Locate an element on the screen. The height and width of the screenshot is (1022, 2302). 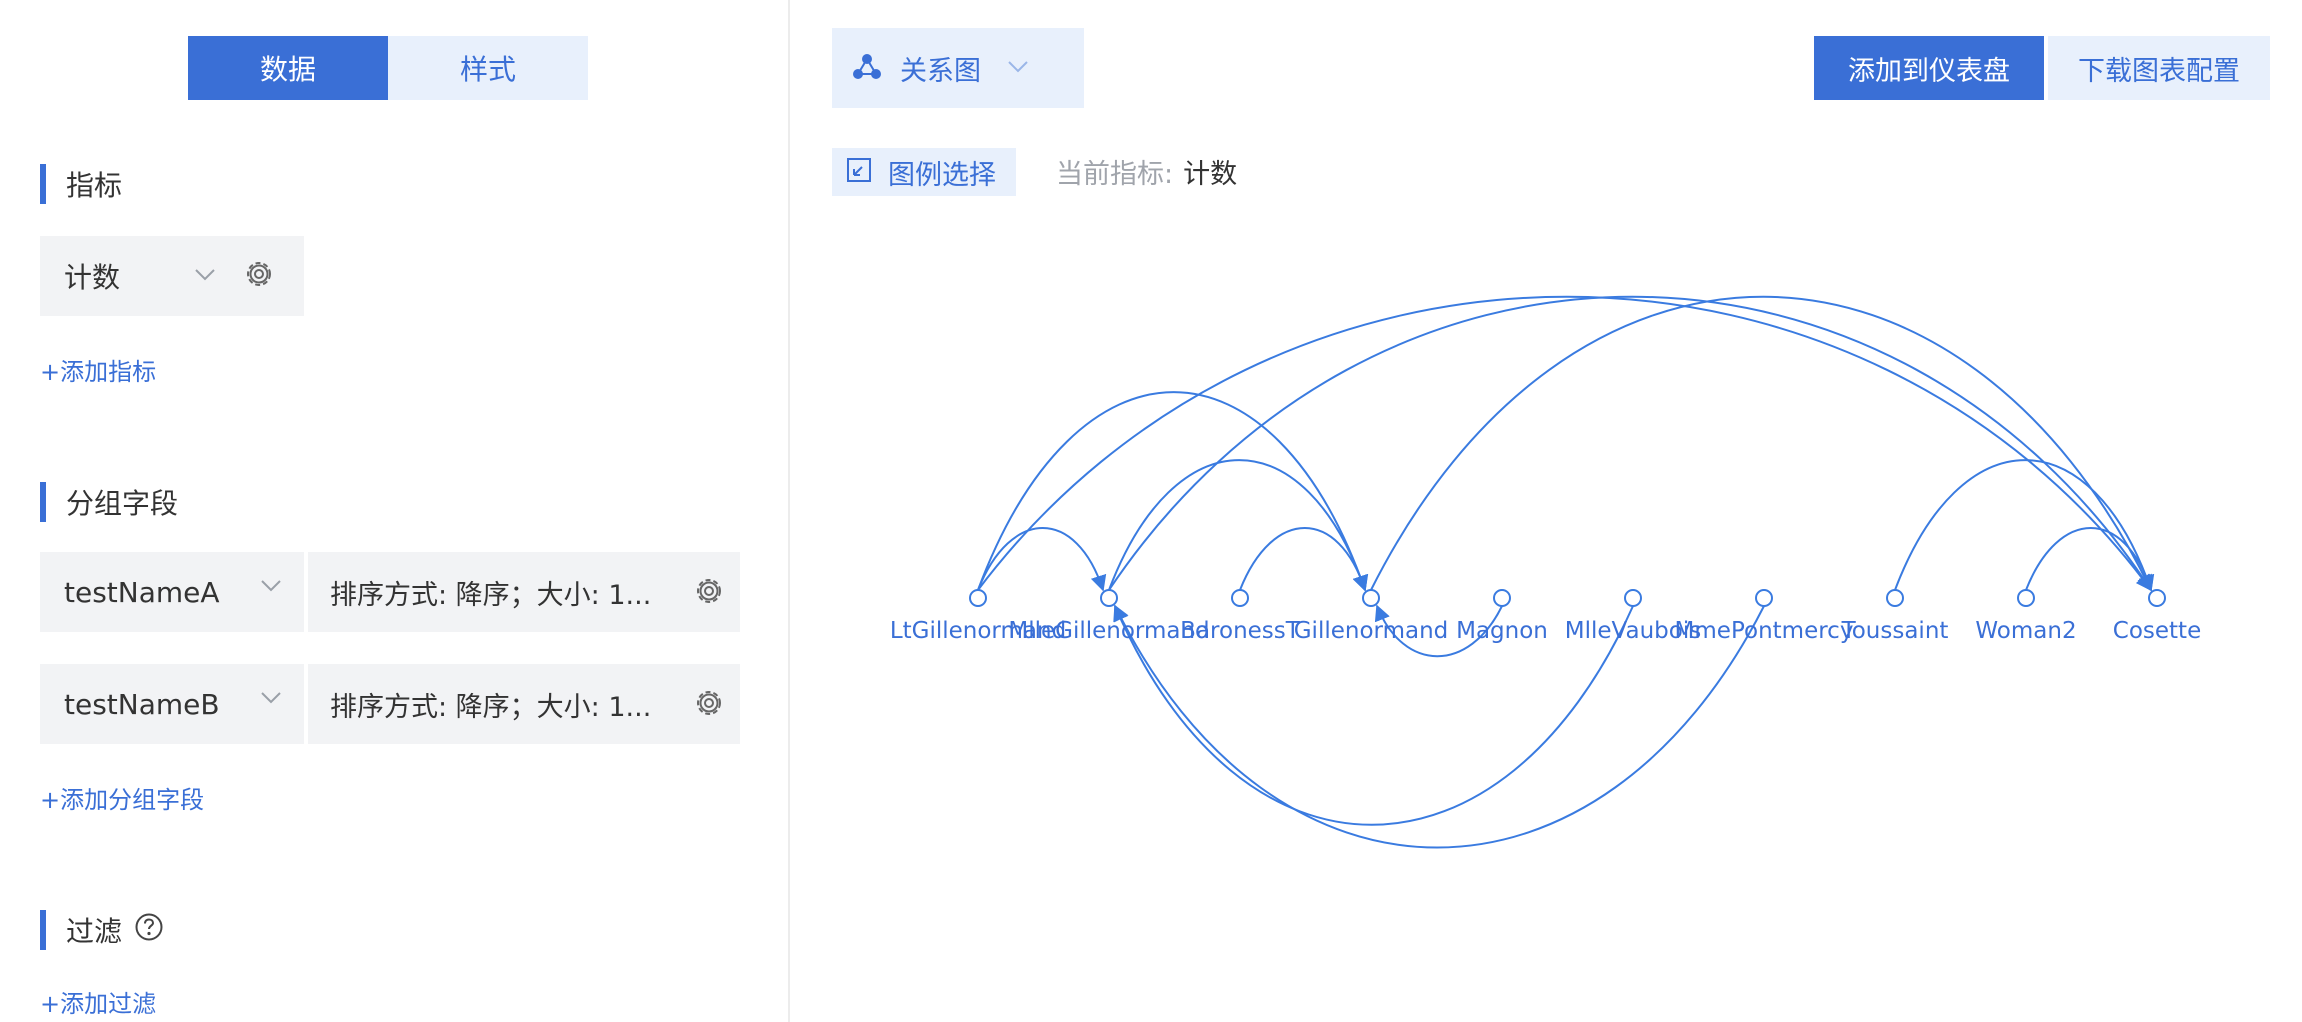
graph-node-Cosette is located at coordinates (2157, 598).